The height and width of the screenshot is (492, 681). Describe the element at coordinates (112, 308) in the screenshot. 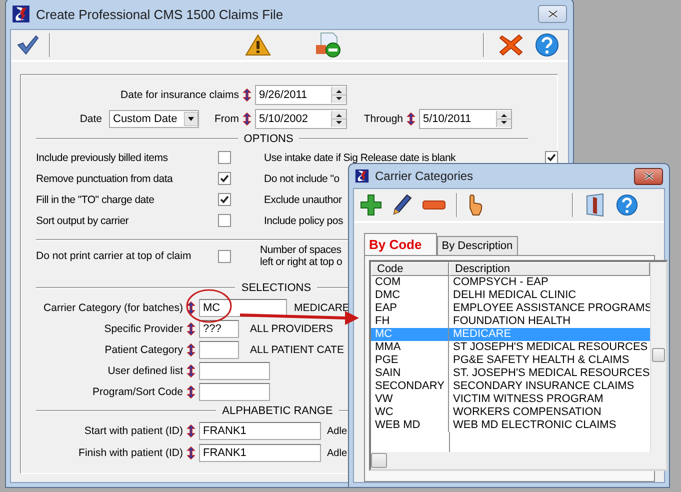

I see `field-label: Carrier Category (for batches)` at that location.